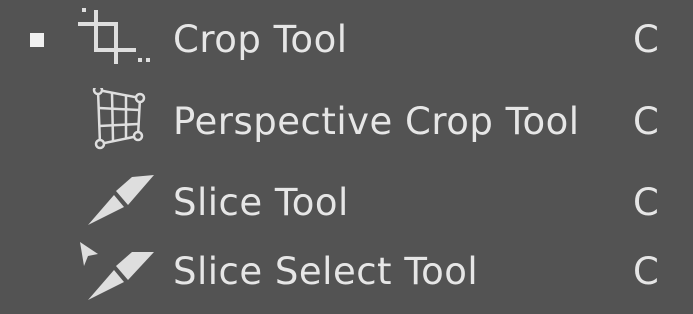 Image resolution: width=693 pixels, height=314 pixels. What do you see at coordinates (118, 202) in the screenshot?
I see `slice-icon` at bounding box center [118, 202].